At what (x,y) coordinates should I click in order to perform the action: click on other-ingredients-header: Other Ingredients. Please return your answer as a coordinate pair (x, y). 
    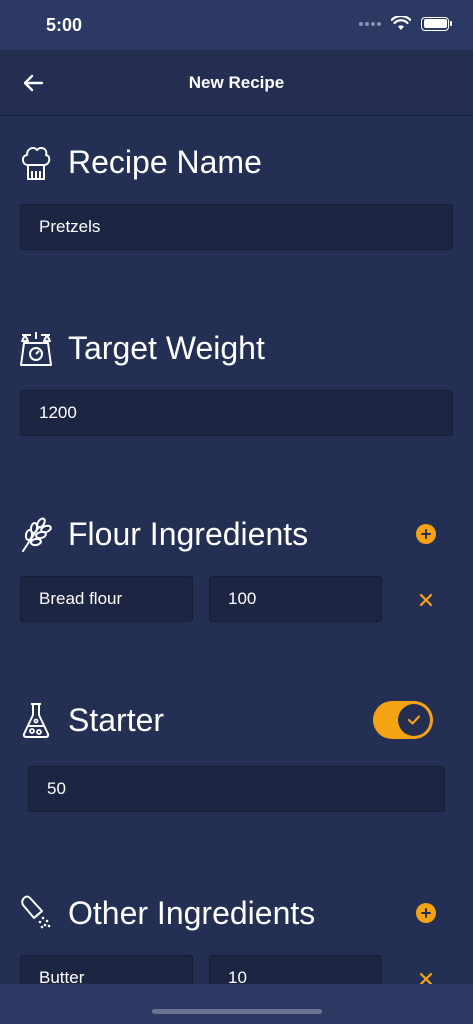
    Looking at the image, I should click on (166, 913).